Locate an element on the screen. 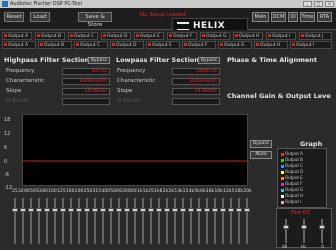 The height and width of the screenshot is (250, 336). tab-output-f: Output F is located at coordinates (182, 36).